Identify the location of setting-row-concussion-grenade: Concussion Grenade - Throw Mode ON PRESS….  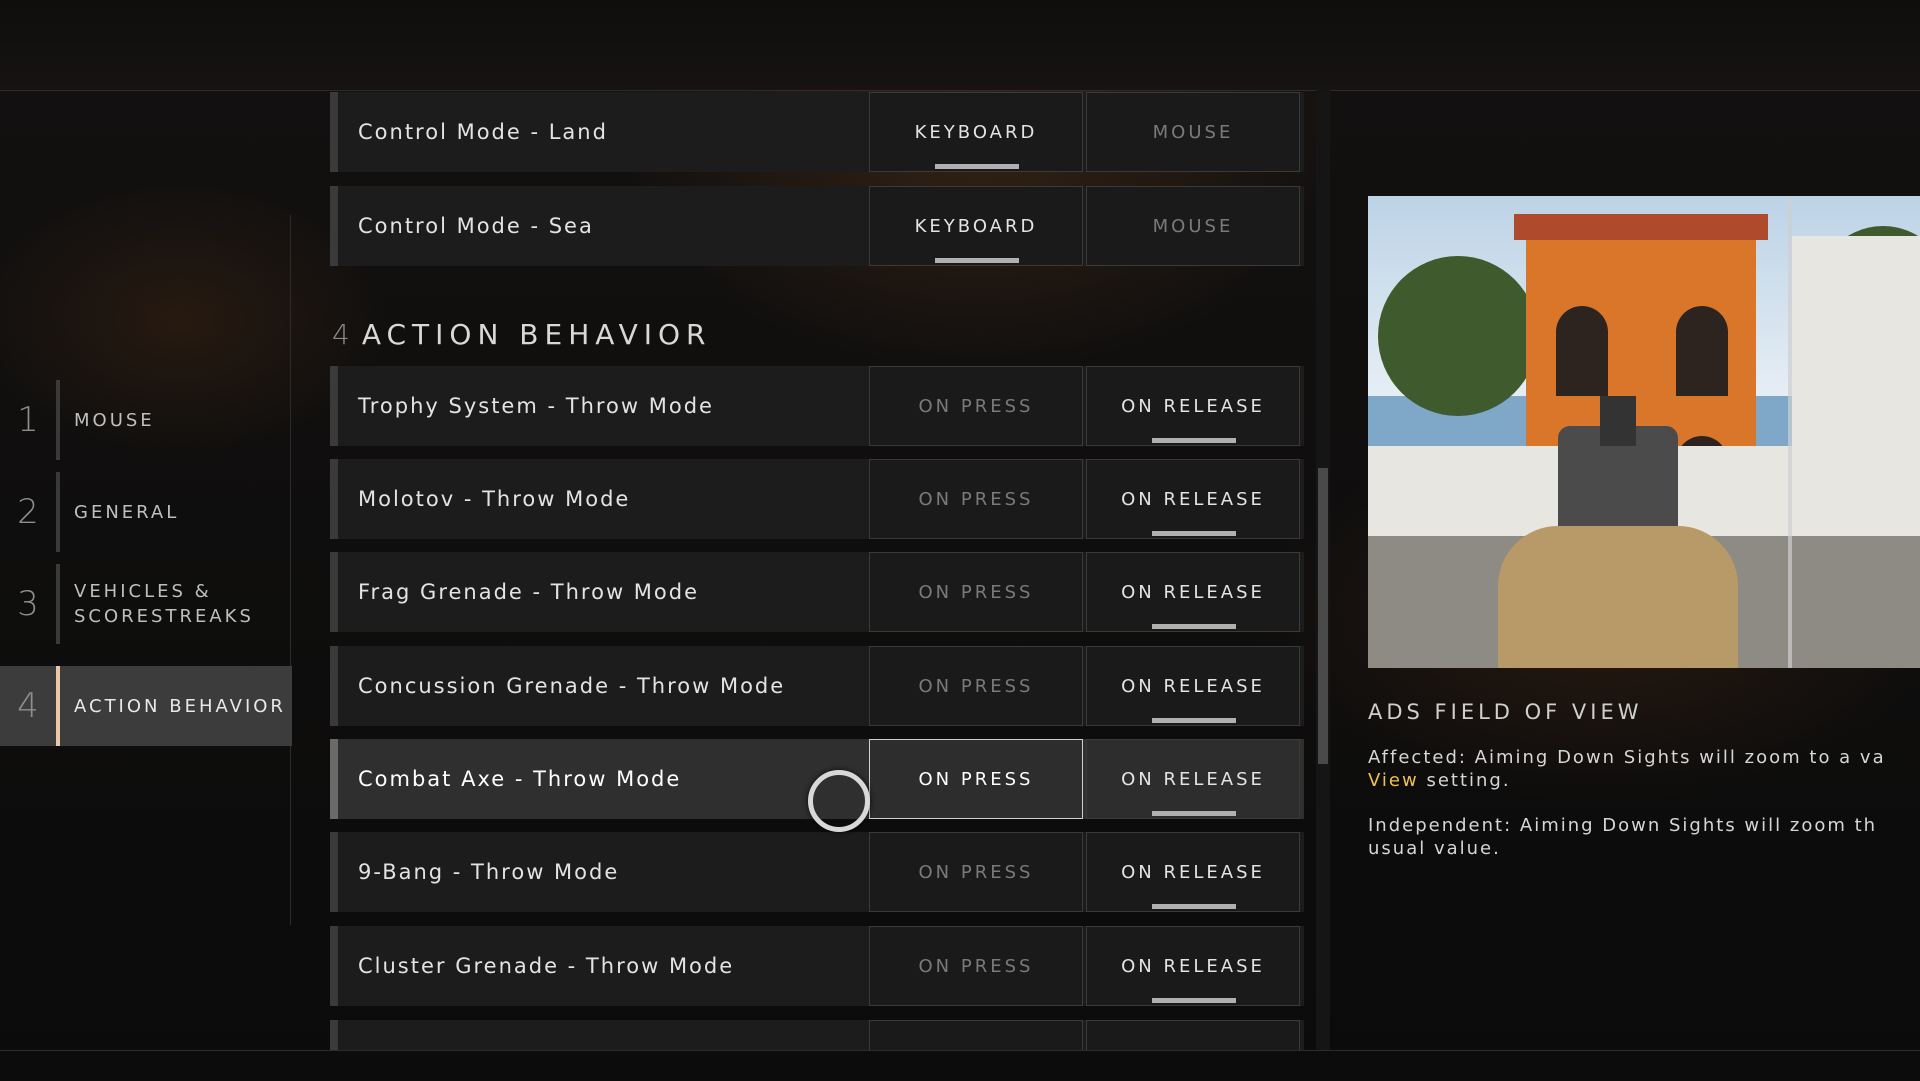
(817, 686).